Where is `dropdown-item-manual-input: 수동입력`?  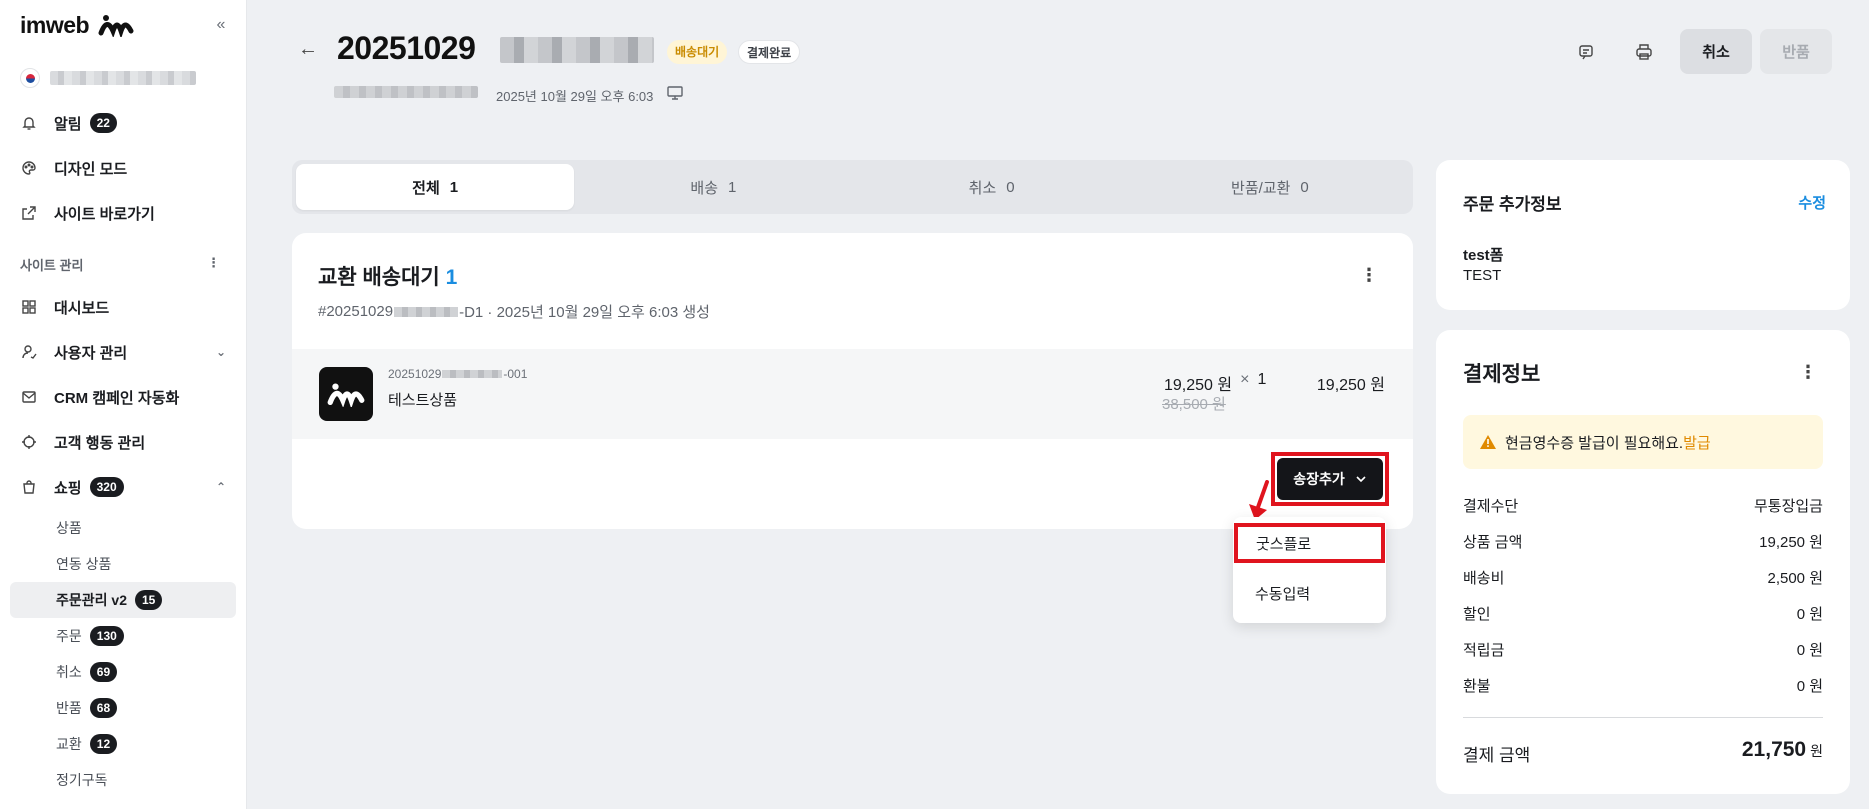
dropdown-item-manual-input: 수동입력 is located at coordinates (1309, 593).